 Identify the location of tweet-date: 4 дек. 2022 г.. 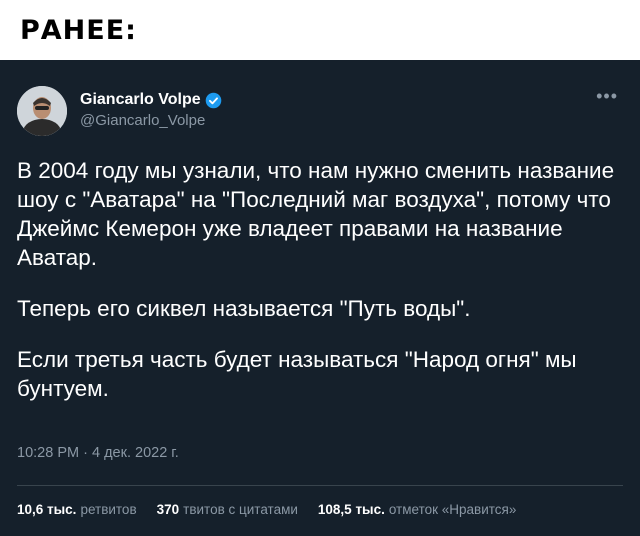
(135, 453).